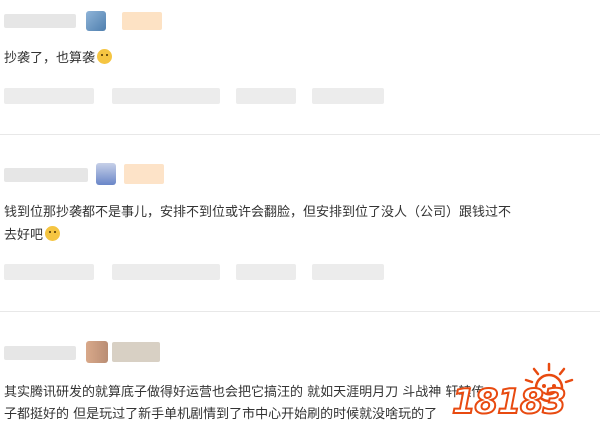 The width and height of the screenshot is (600, 437). What do you see at coordinates (58, 59) in the screenshot?
I see `comment-text: 抄袭了，也算袭` at bounding box center [58, 59].